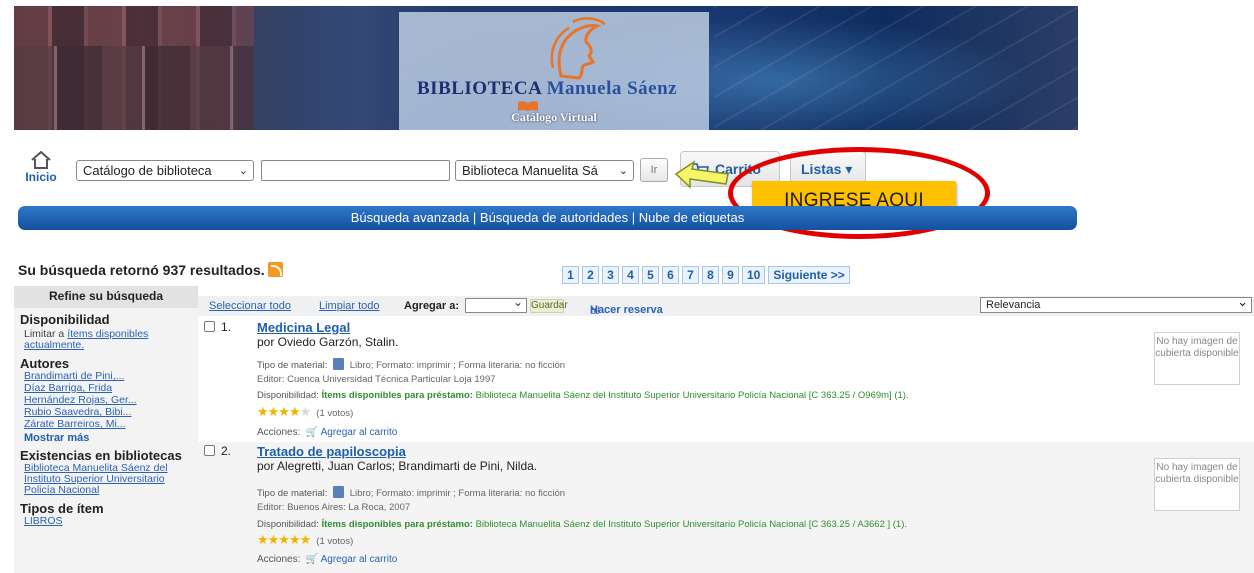  What do you see at coordinates (331, 451) in the screenshot?
I see `result-title-link: Tratado de papiloscopia` at bounding box center [331, 451].